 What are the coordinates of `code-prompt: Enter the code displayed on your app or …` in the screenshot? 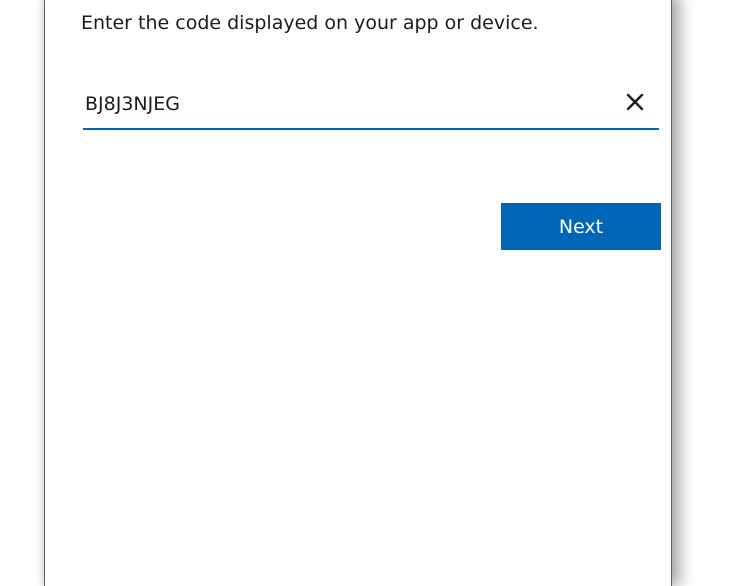 It's located at (310, 23).